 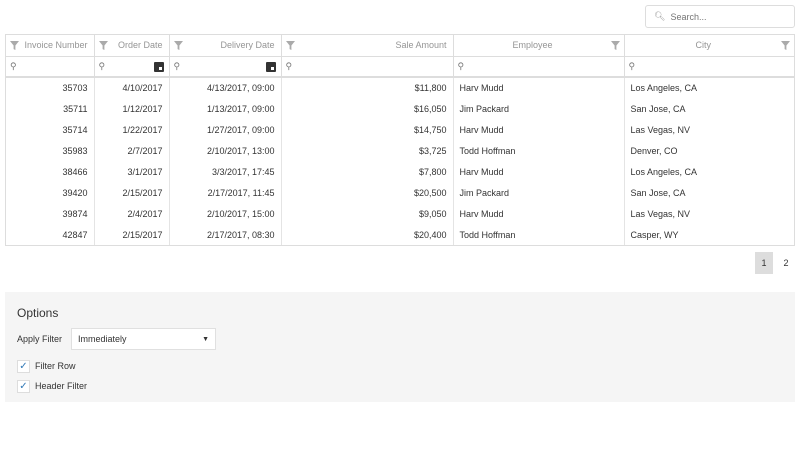 What do you see at coordinates (132, 171) in the screenshot?
I see `table-cell: 3/1/2017` at bounding box center [132, 171].